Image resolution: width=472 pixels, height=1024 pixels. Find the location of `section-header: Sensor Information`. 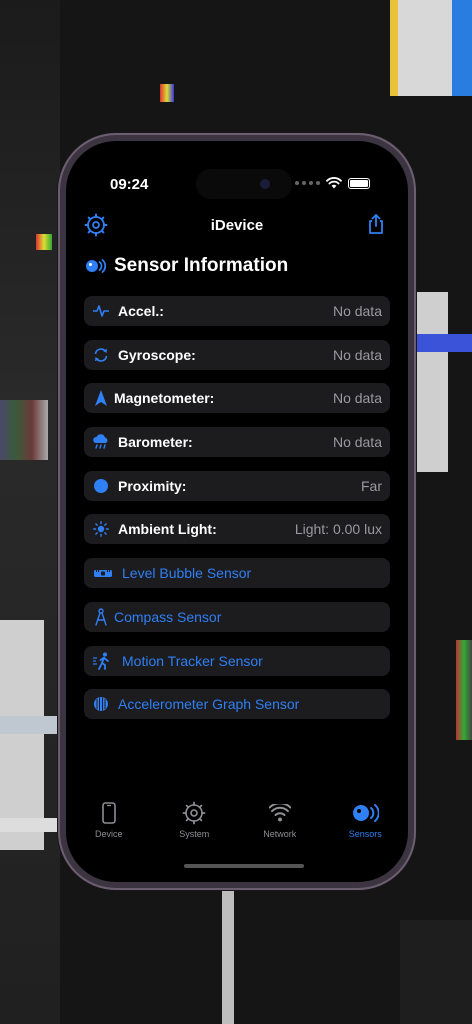

section-header: Sensor Information is located at coordinates (186, 266).